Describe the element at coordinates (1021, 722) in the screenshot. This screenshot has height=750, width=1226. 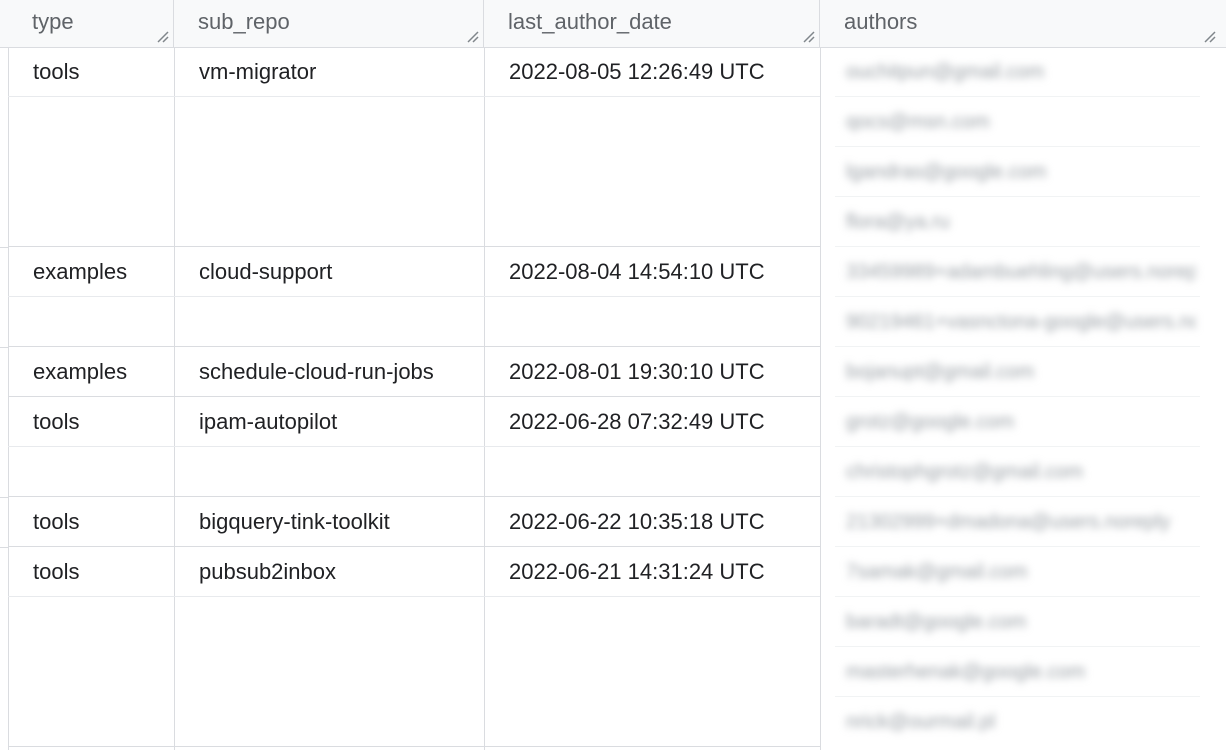
I see `cell-author: nrick@ourmail.pl` at that location.